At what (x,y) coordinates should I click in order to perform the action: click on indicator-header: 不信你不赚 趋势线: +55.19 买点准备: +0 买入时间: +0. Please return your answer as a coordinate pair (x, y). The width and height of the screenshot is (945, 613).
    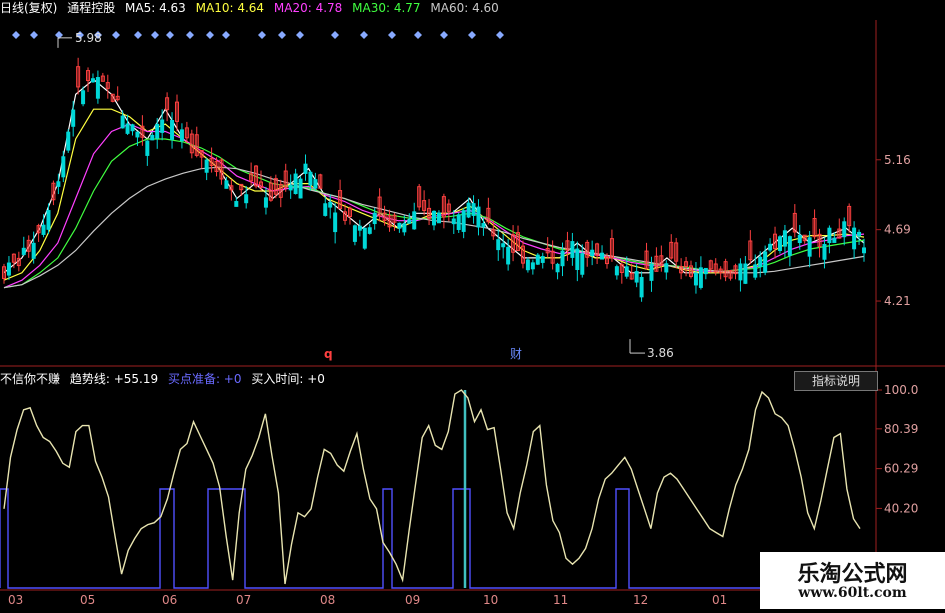
    Looking at the image, I should click on (165, 379).